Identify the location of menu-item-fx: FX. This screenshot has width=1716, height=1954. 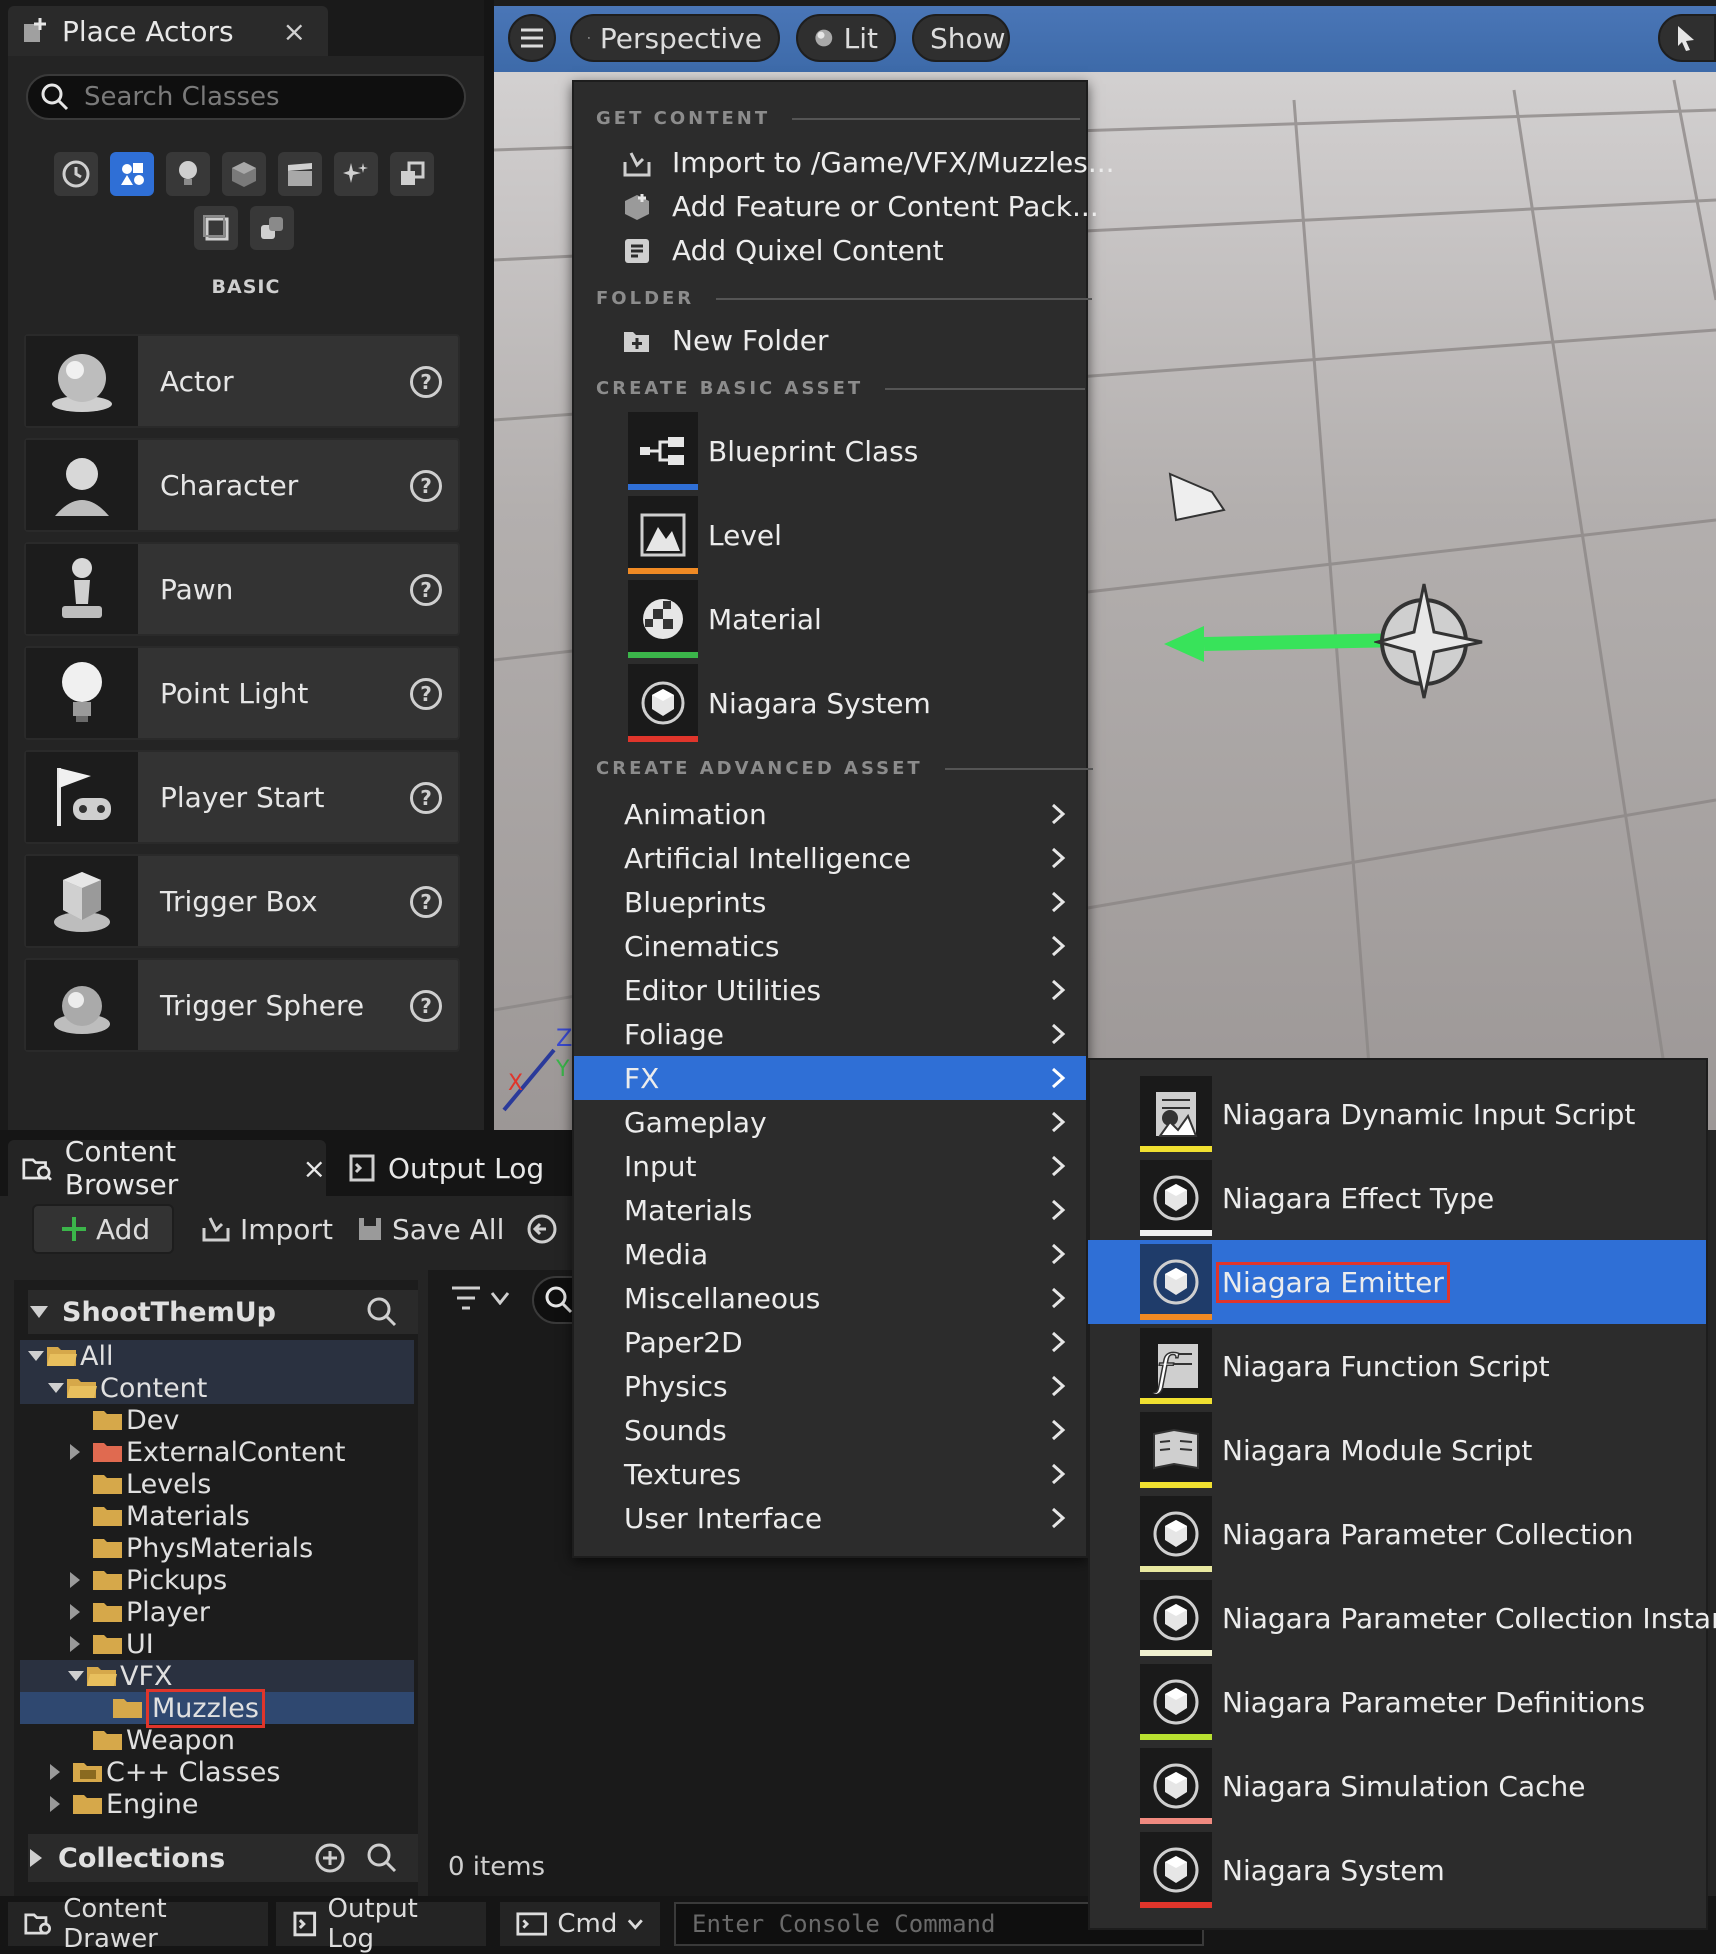
(830, 1078).